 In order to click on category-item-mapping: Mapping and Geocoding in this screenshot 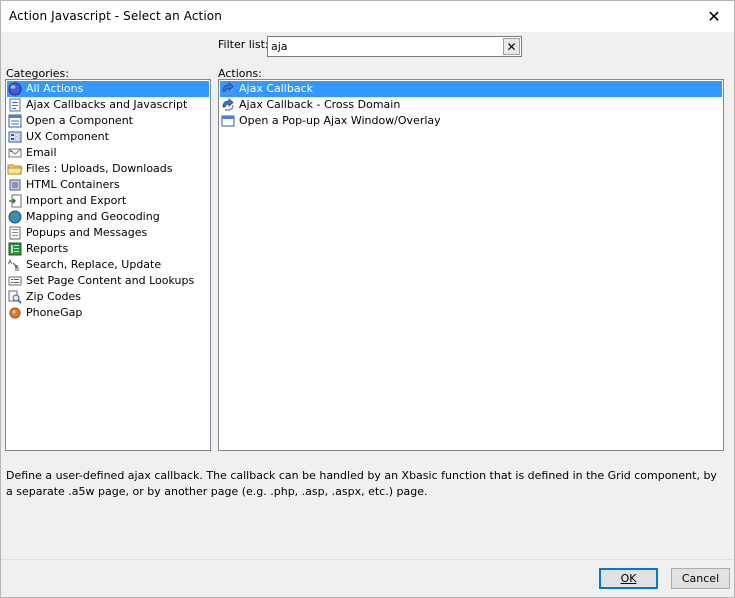, I will do `click(108, 217)`.